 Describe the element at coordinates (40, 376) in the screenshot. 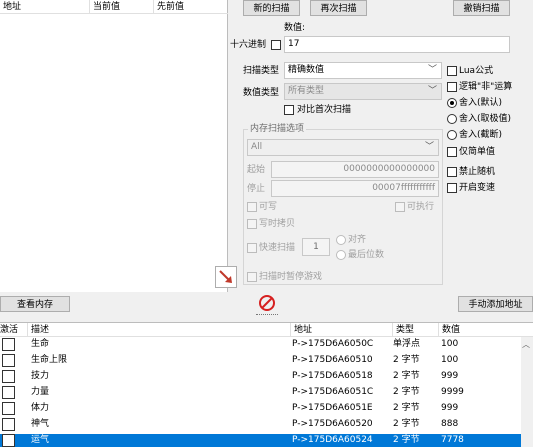

I see `row-description: 技力` at that location.